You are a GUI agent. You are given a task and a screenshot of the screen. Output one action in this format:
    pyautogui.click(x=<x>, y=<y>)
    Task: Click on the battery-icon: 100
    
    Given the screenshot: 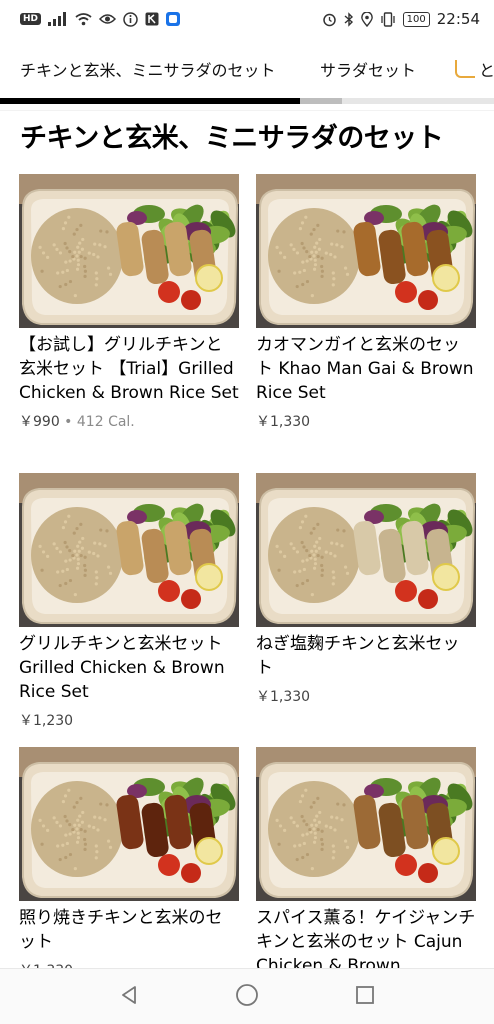 What is the action you would take?
    pyautogui.click(x=416, y=19)
    